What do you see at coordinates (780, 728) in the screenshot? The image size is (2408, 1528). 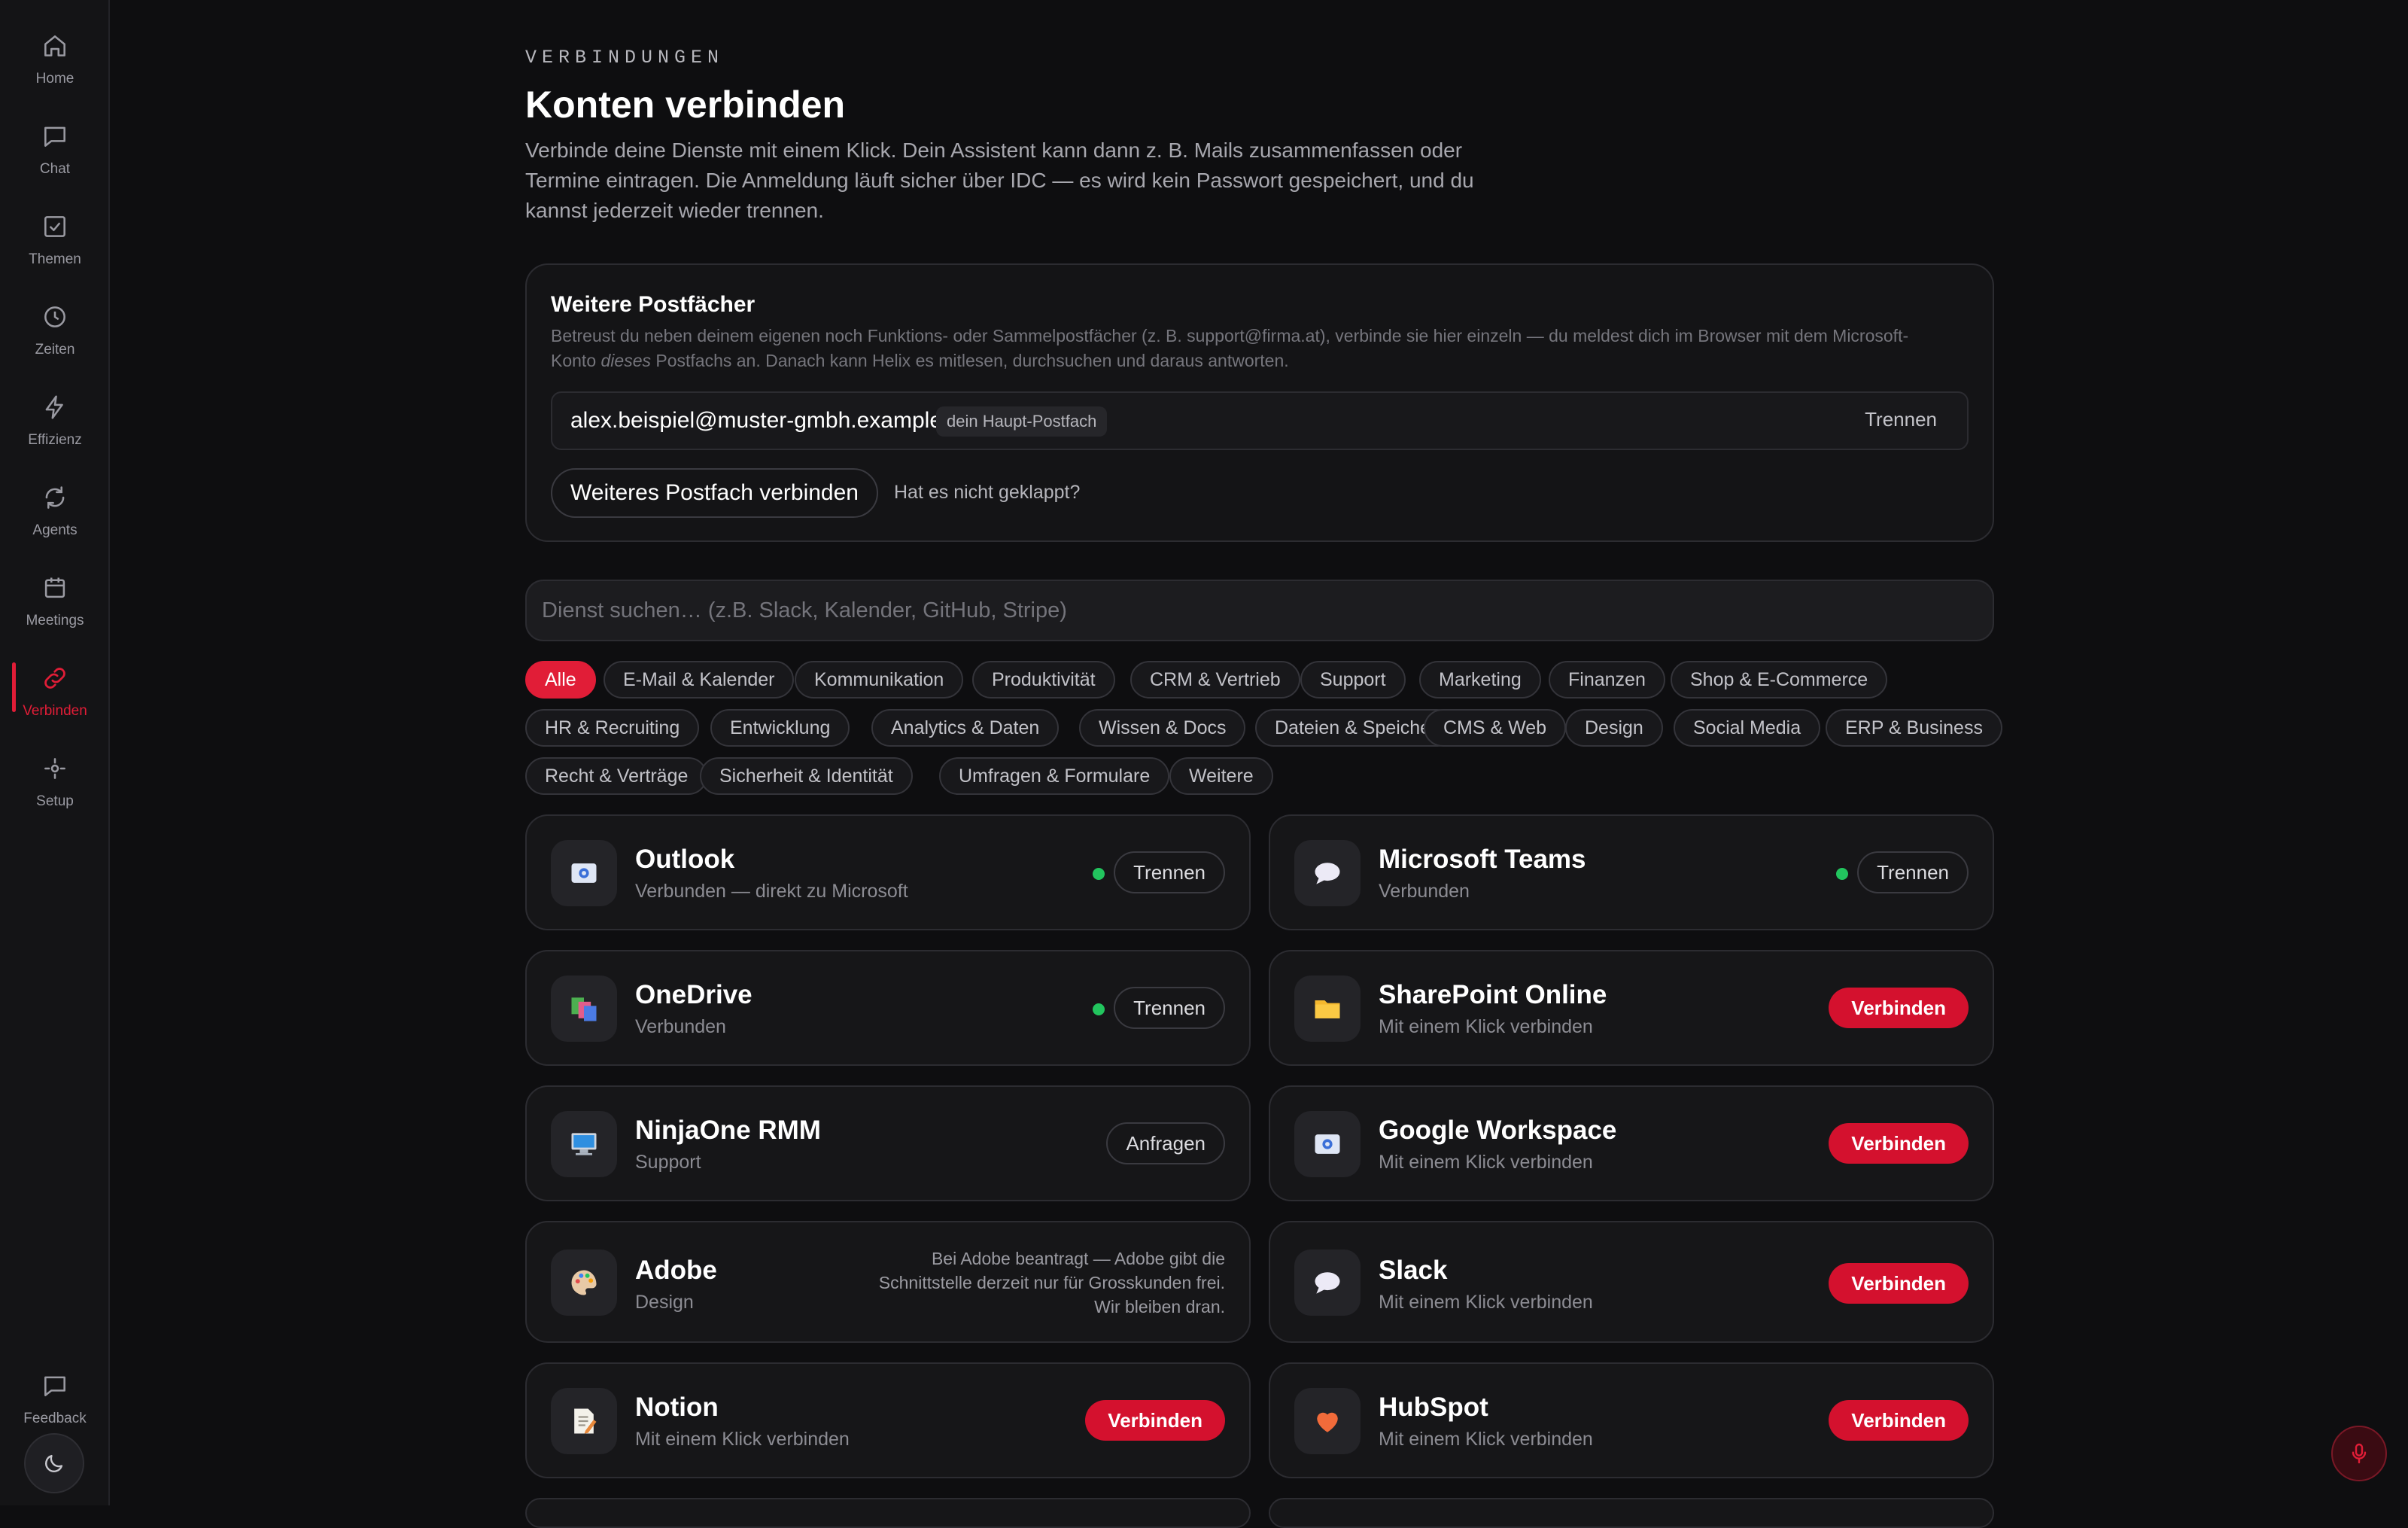 I see `filter-chip: Entwicklung` at bounding box center [780, 728].